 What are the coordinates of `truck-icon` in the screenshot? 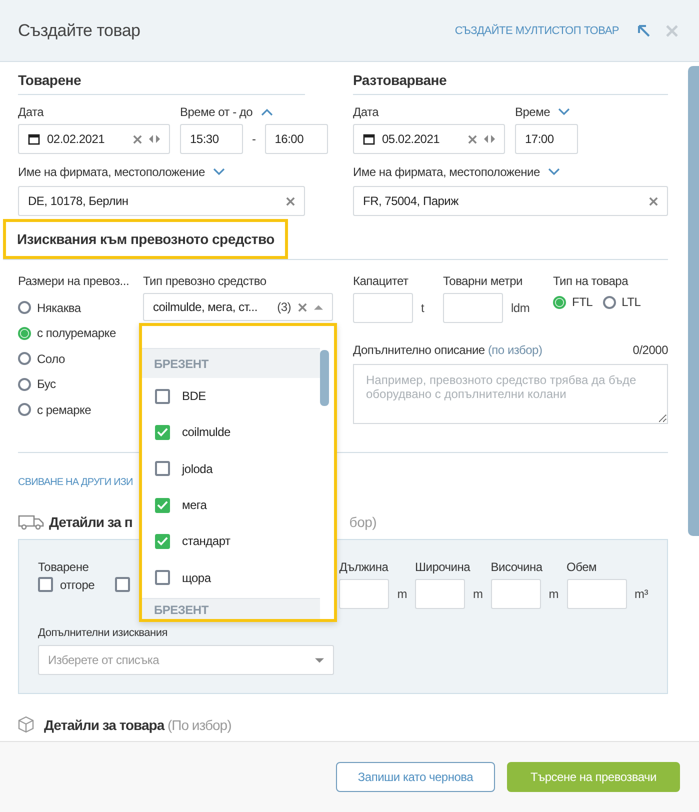 It's located at (31, 522).